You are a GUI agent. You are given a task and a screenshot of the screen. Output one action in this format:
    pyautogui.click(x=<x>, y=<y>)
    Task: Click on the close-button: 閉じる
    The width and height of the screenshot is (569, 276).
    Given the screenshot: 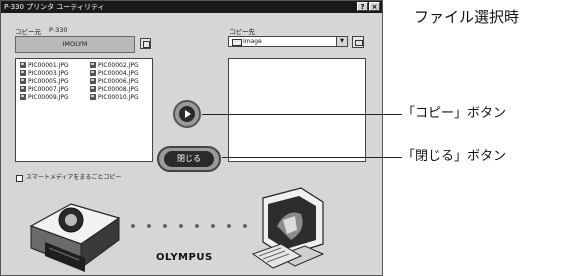 What is the action you would take?
    pyautogui.click(x=189, y=159)
    